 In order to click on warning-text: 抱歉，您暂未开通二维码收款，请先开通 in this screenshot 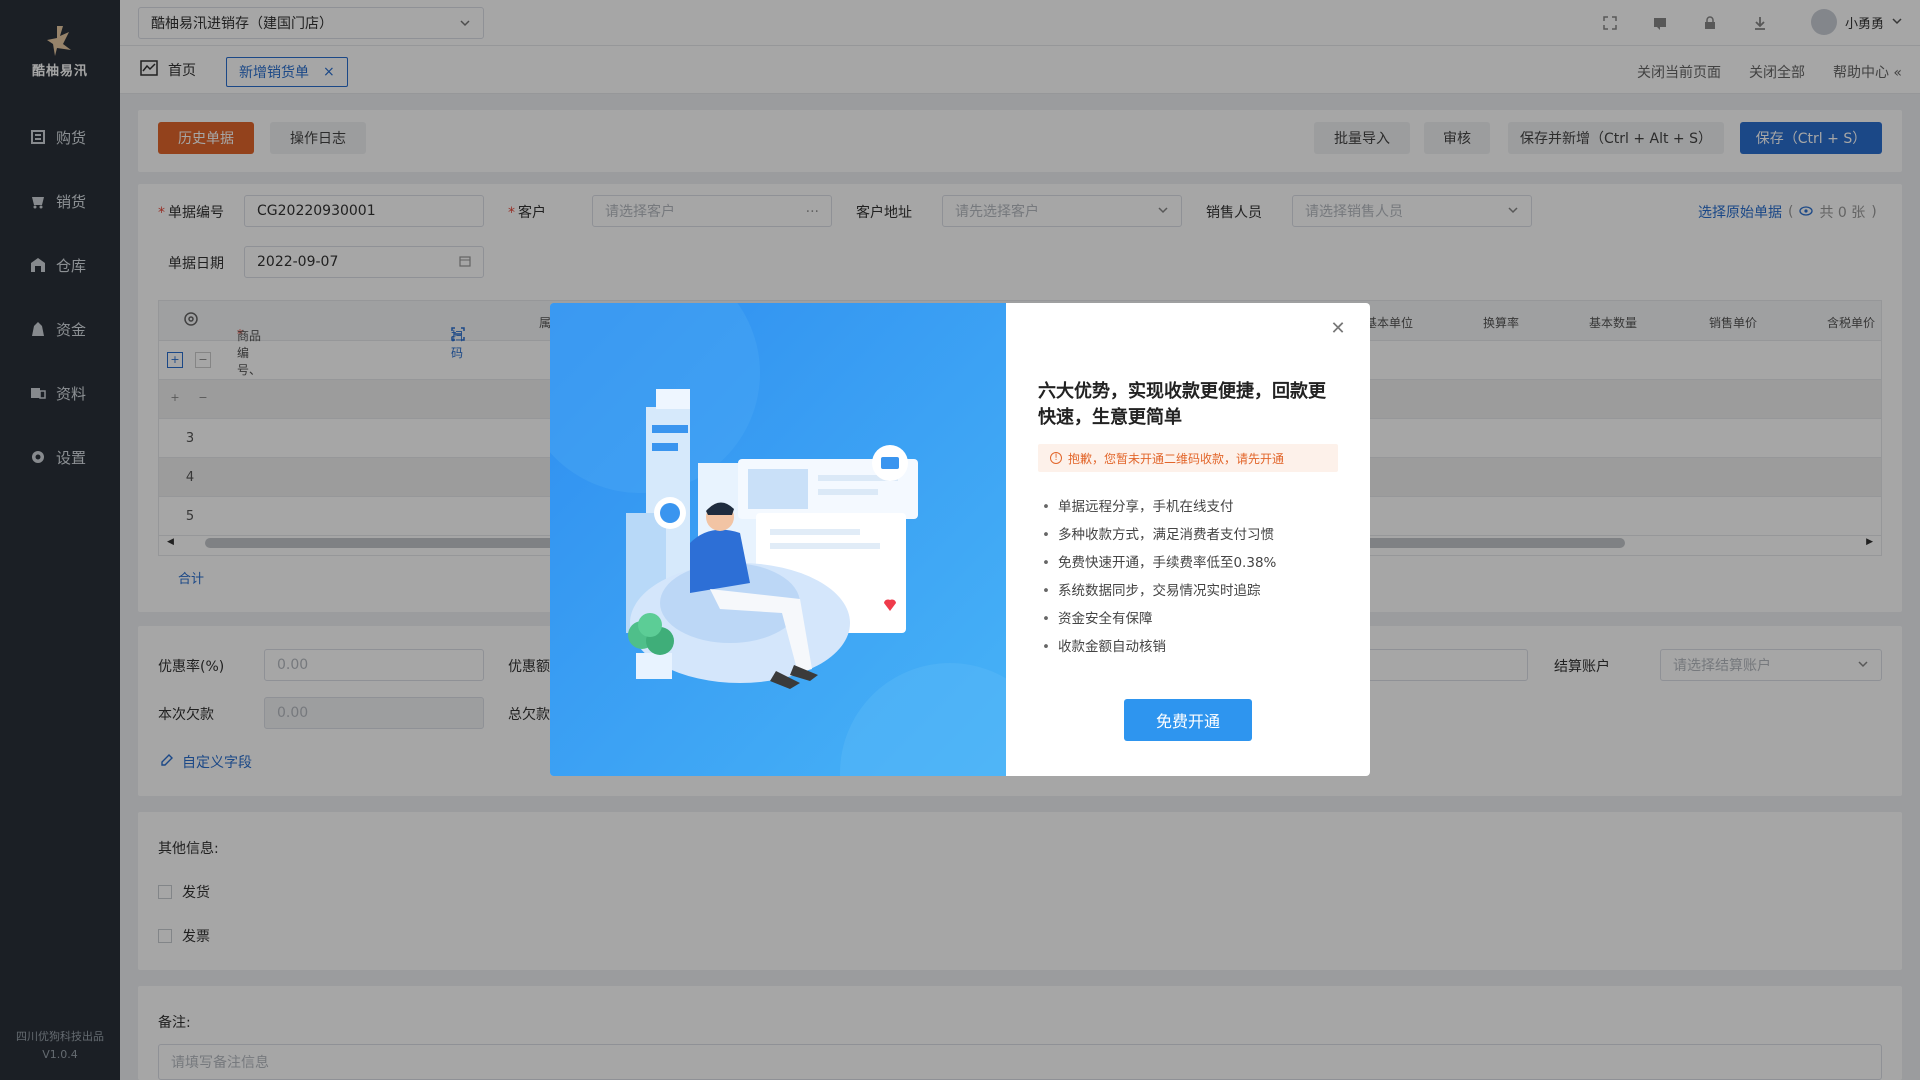, I will do `click(1176, 458)`.